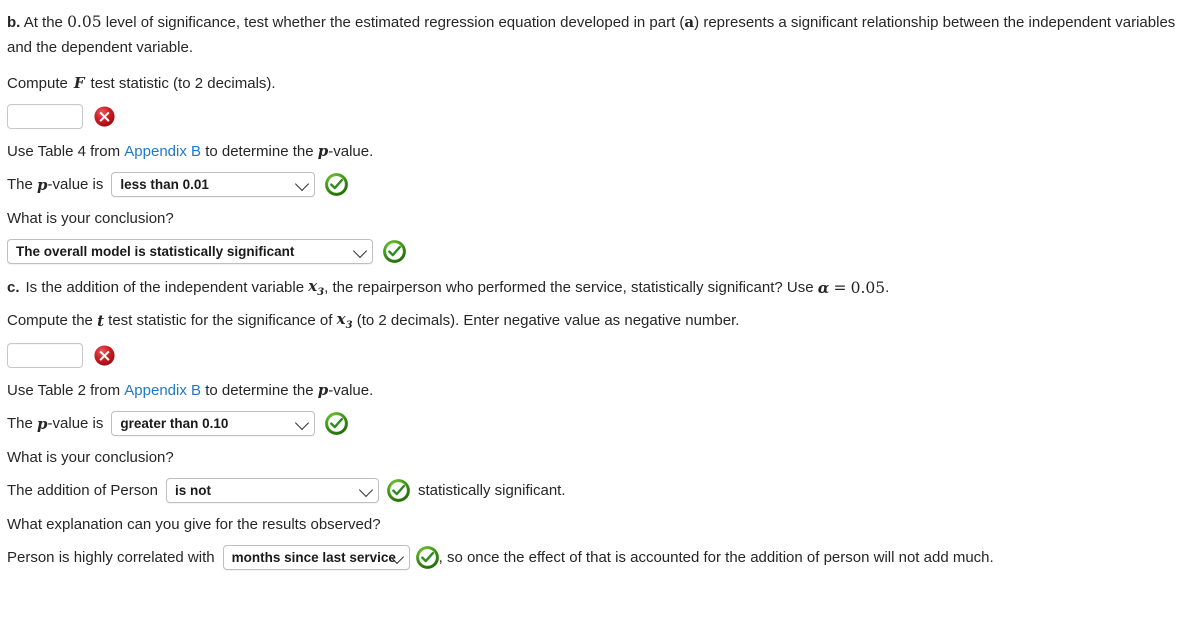 The width and height of the screenshot is (1181, 627). I want to click on part-c-pvalue-label-2: -value is, so click(75, 423).